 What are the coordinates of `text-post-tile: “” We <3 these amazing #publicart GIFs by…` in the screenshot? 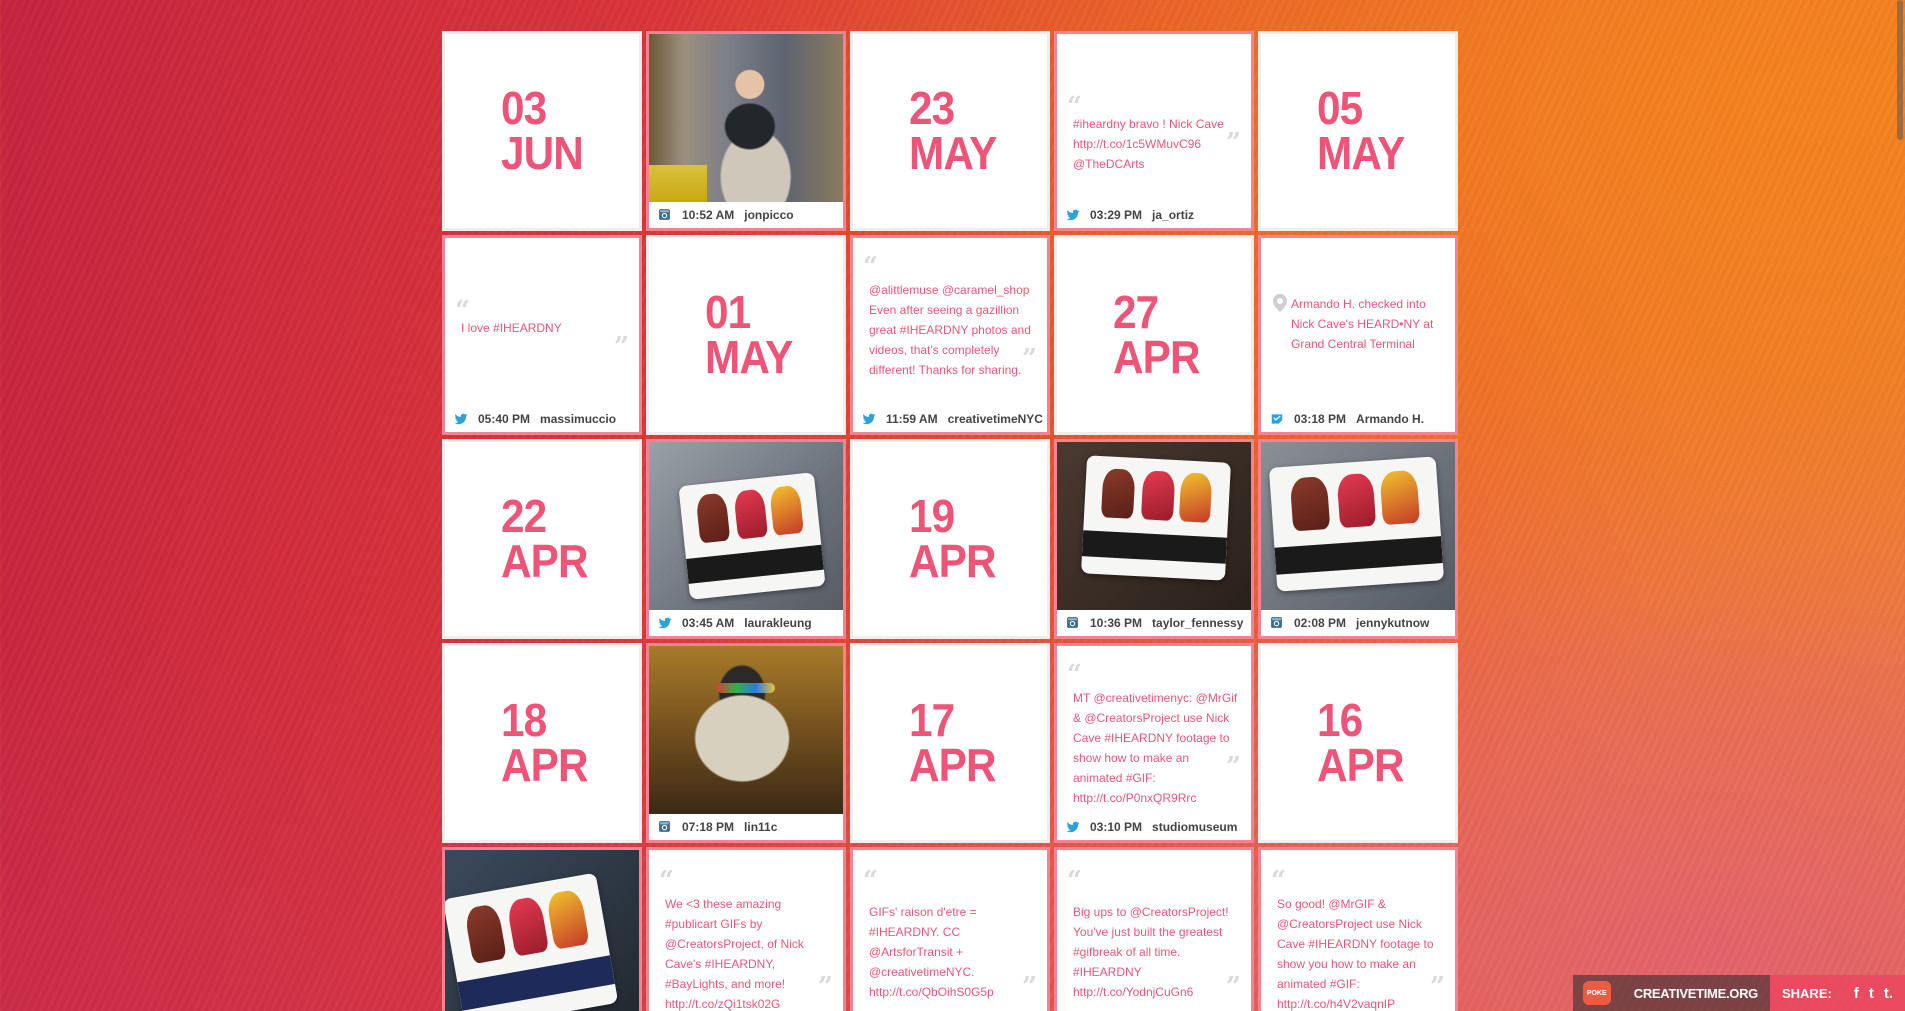 It's located at (746, 929).